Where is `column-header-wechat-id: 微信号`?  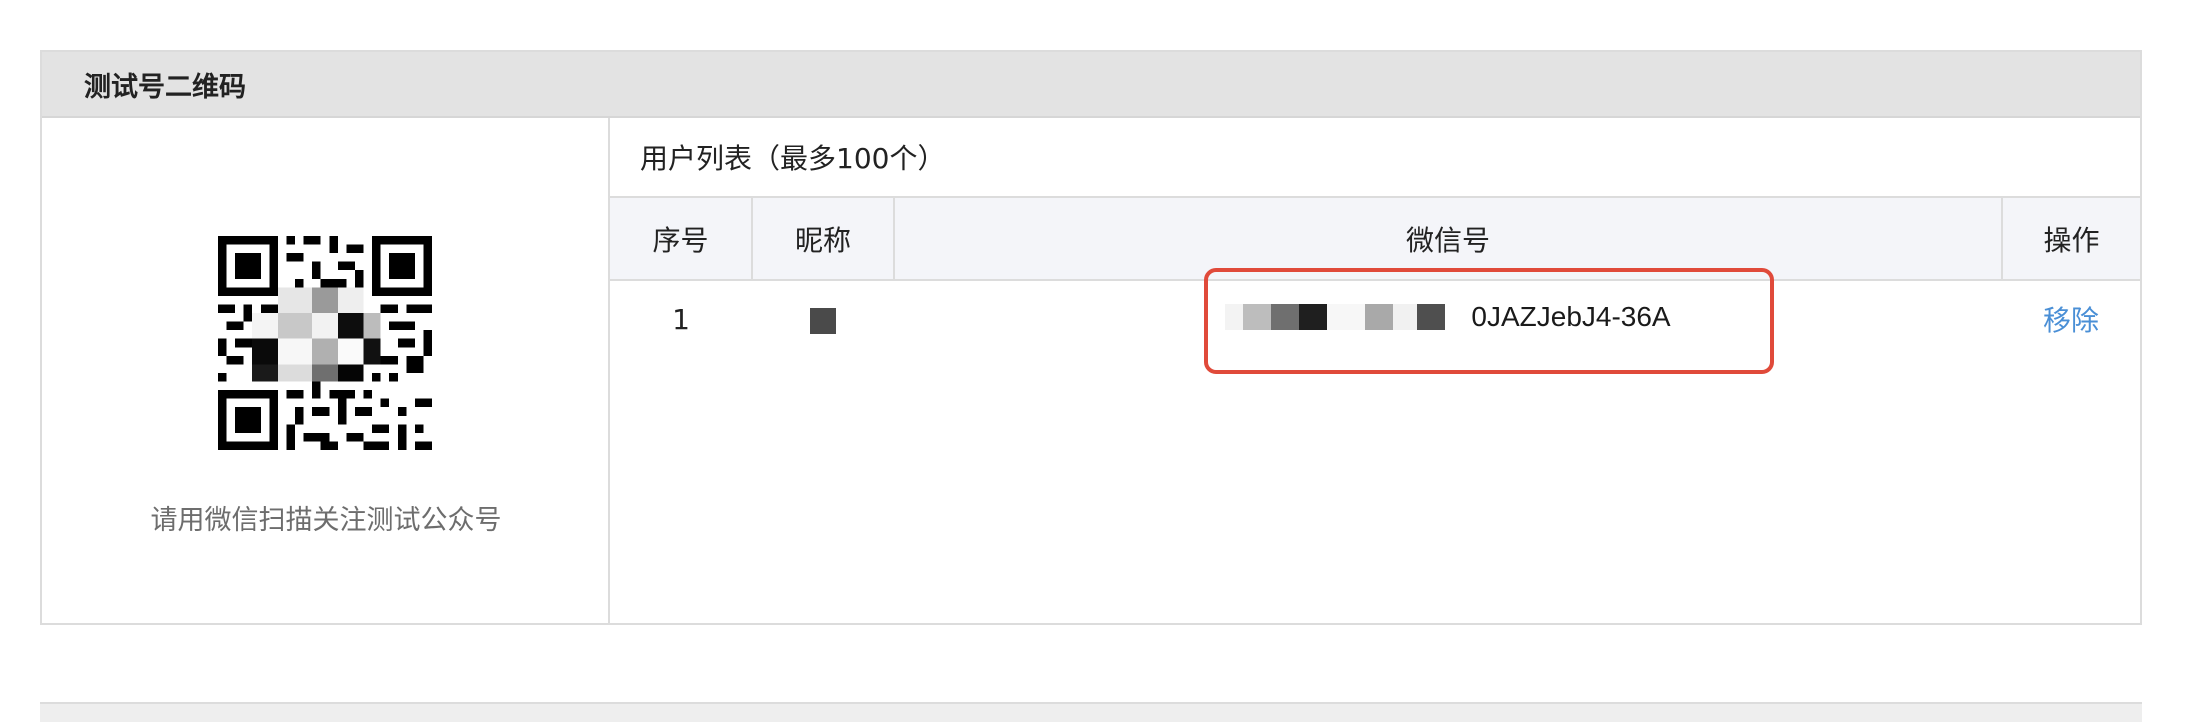 column-header-wechat-id: 微信号 is located at coordinates (1448, 239).